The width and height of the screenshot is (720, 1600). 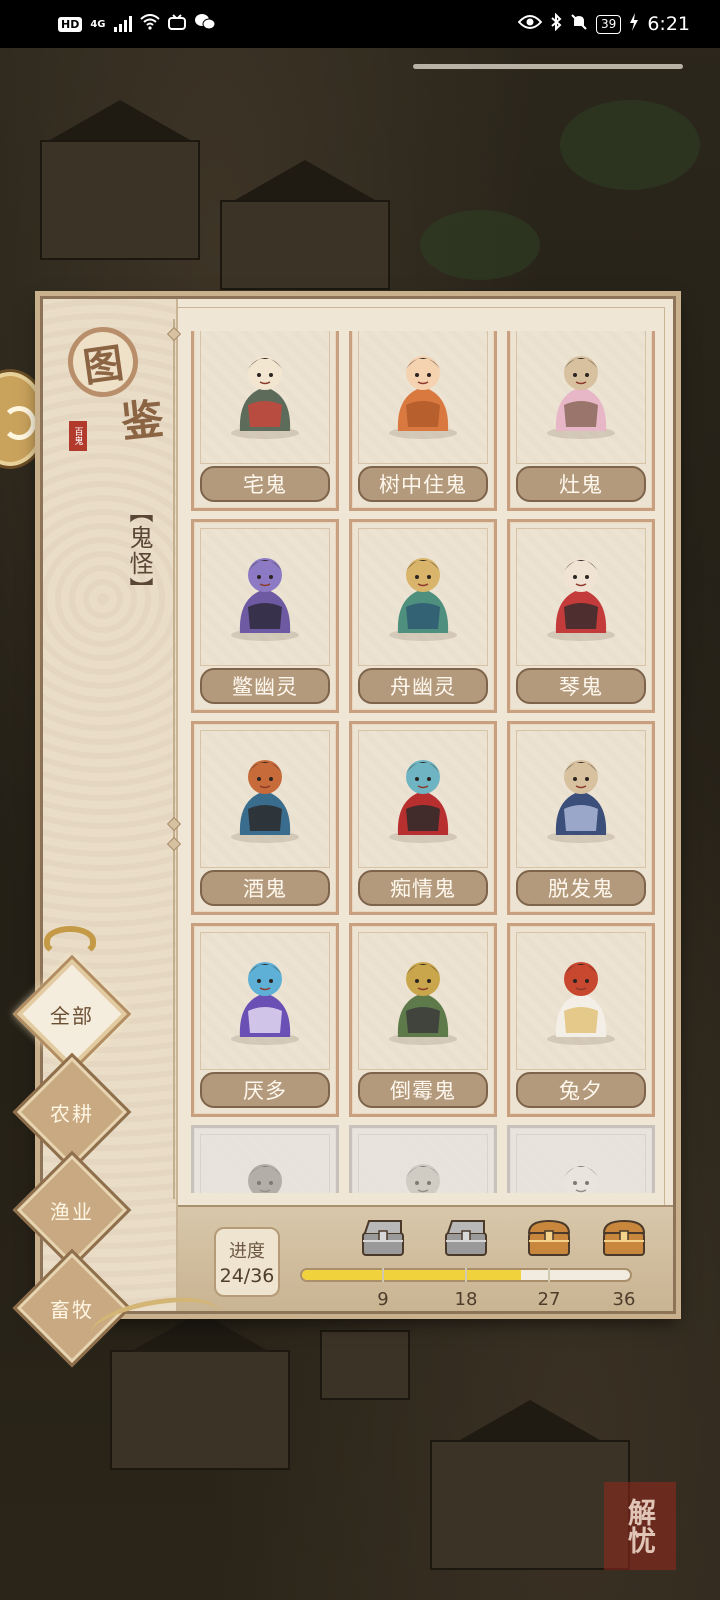 I want to click on charging-icon, so click(x=634, y=24).